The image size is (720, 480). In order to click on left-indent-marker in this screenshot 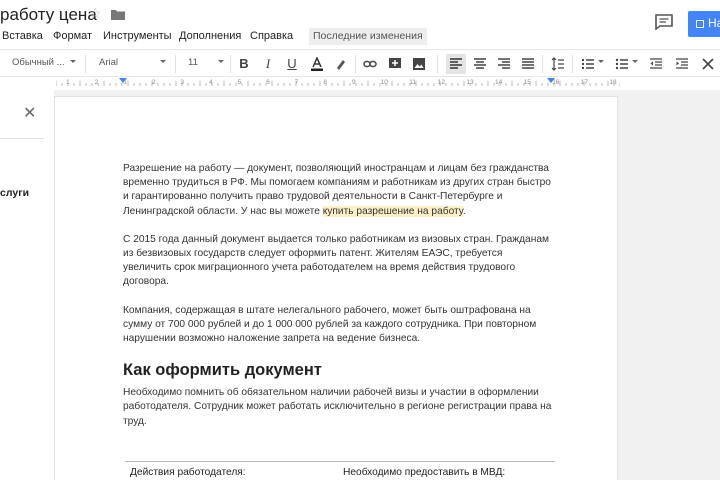, I will do `click(123, 80)`.